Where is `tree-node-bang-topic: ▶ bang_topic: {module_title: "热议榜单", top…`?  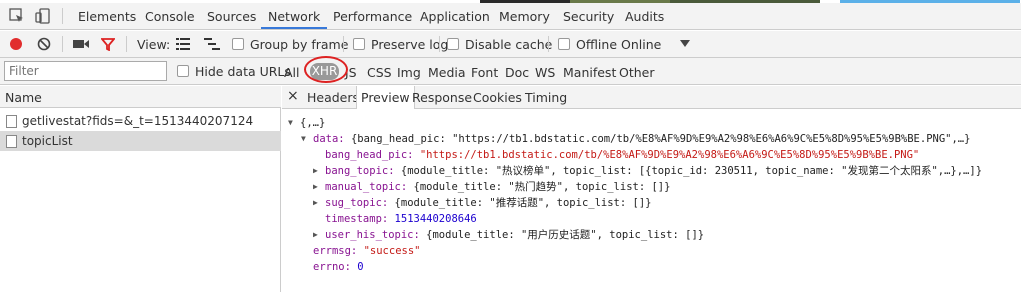 tree-node-bang-topic: ▶ bang_topic: {module_title: "热议榜单", top… is located at coordinates (647, 171).